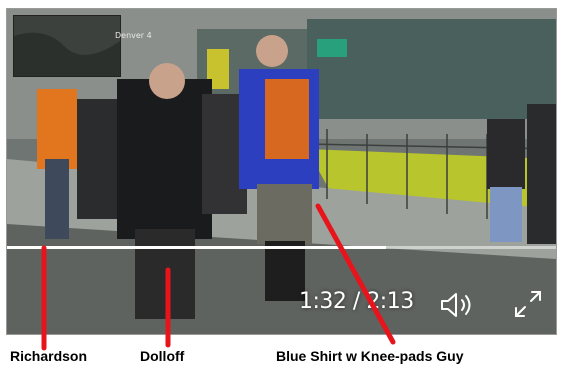 Image resolution: width=563 pixels, height=385 pixels. Describe the element at coordinates (370, 356) in the screenshot. I see `label-blue-shirt: Blue Shirt w Knee-pads Guy` at that location.